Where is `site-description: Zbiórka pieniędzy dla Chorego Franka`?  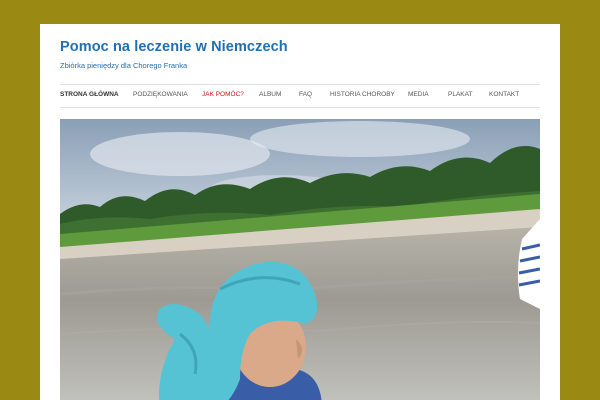 site-description: Zbiórka pieniędzy dla Chorego Franka is located at coordinates (124, 65).